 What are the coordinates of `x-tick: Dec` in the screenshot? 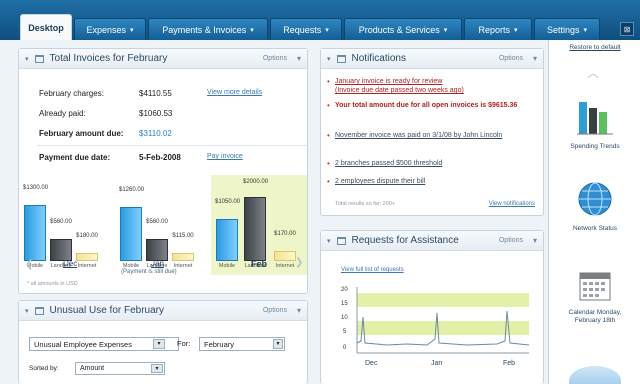 It's located at (371, 363).